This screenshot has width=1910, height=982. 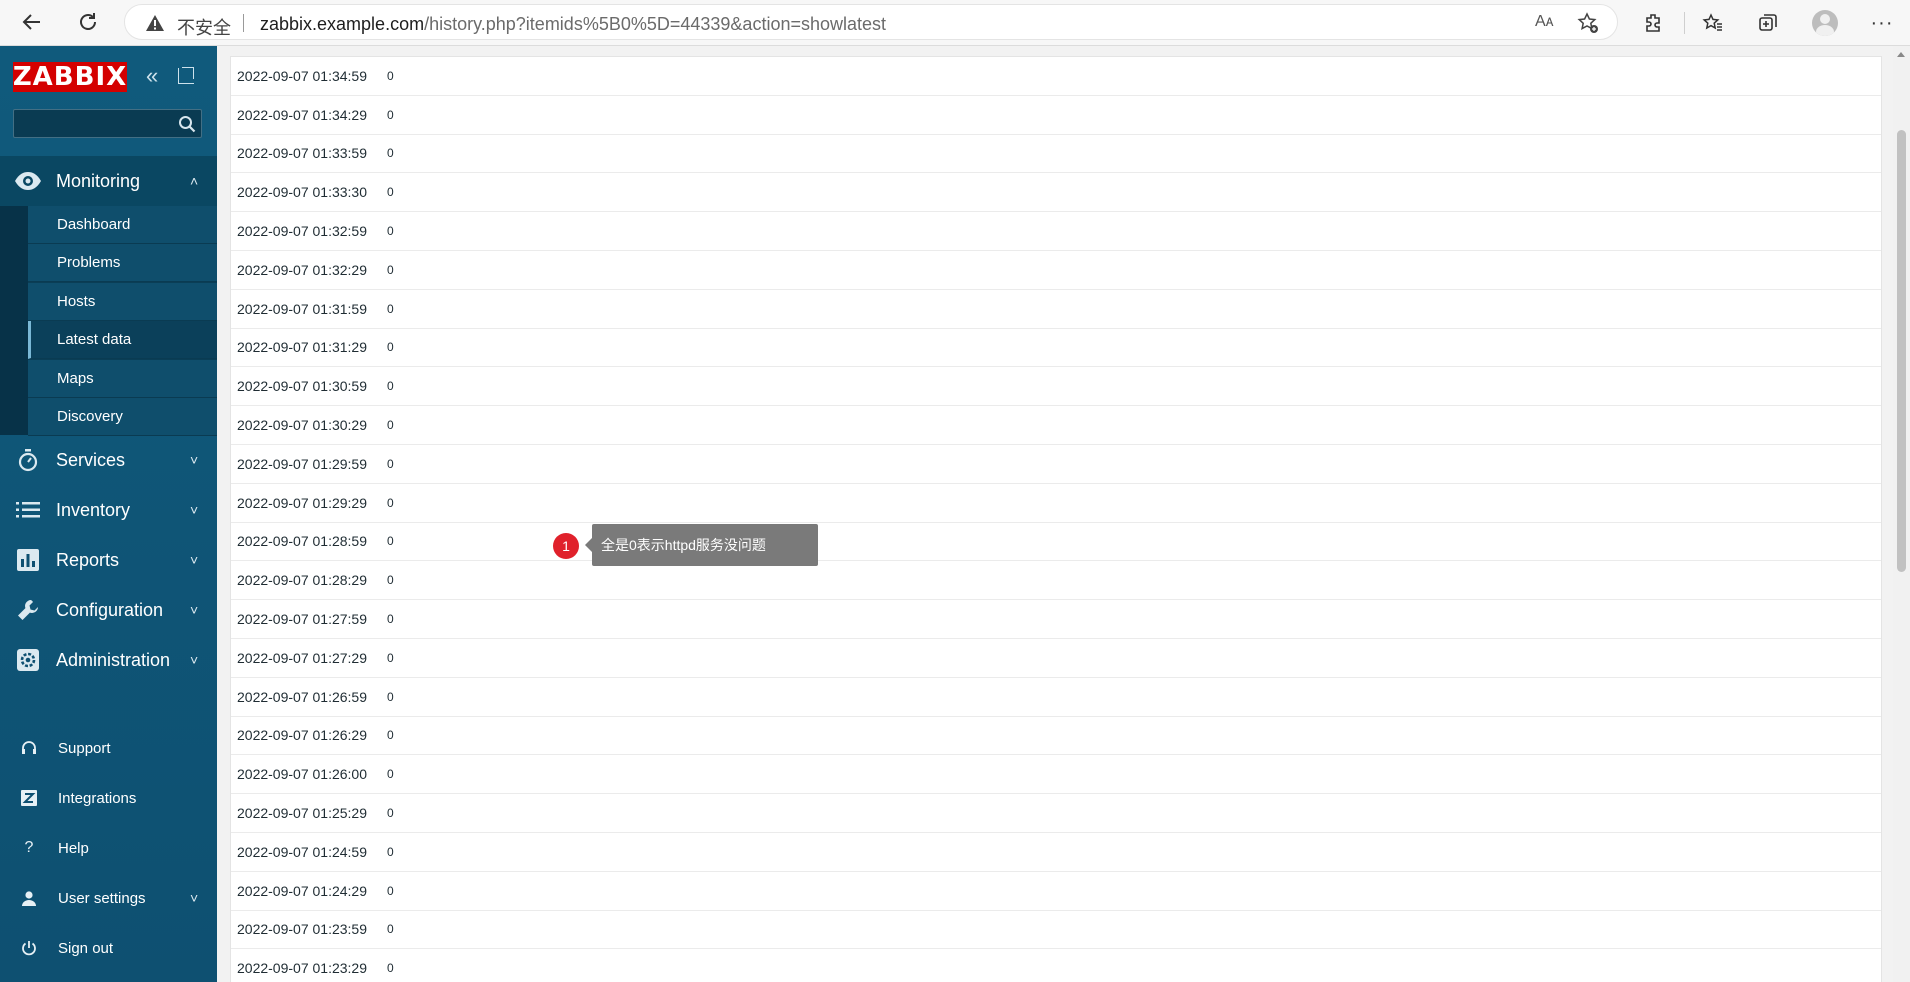 What do you see at coordinates (302, 541) in the screenshot?
I see `history-timestamp: 2022-09-07 01:28:59` at bounding box center [302, 541].